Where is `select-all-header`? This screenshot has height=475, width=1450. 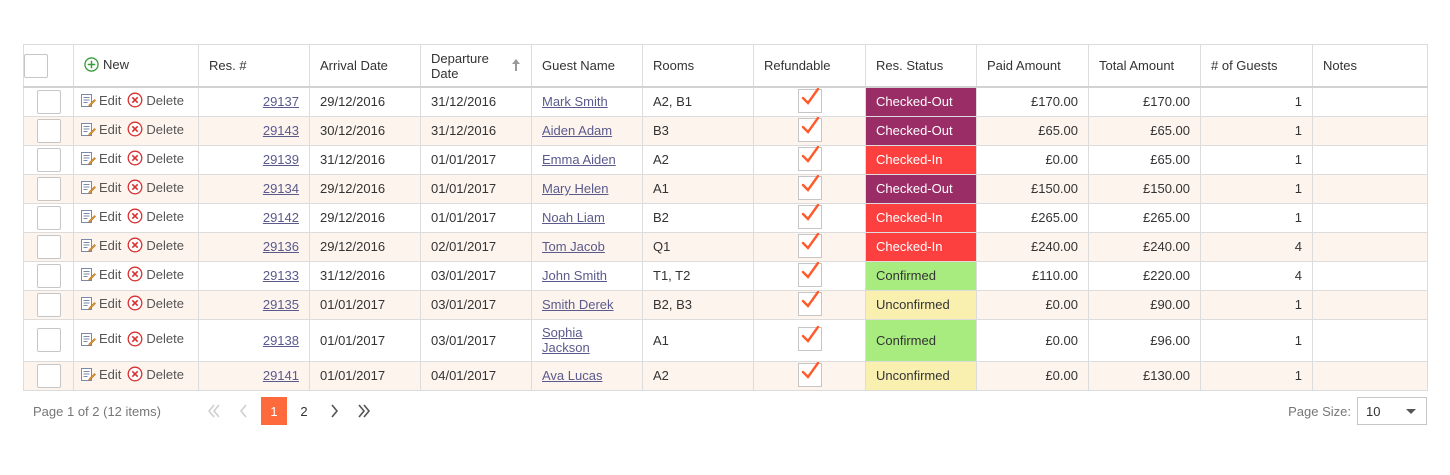 select-all-header is located at coordinates (48, 66).